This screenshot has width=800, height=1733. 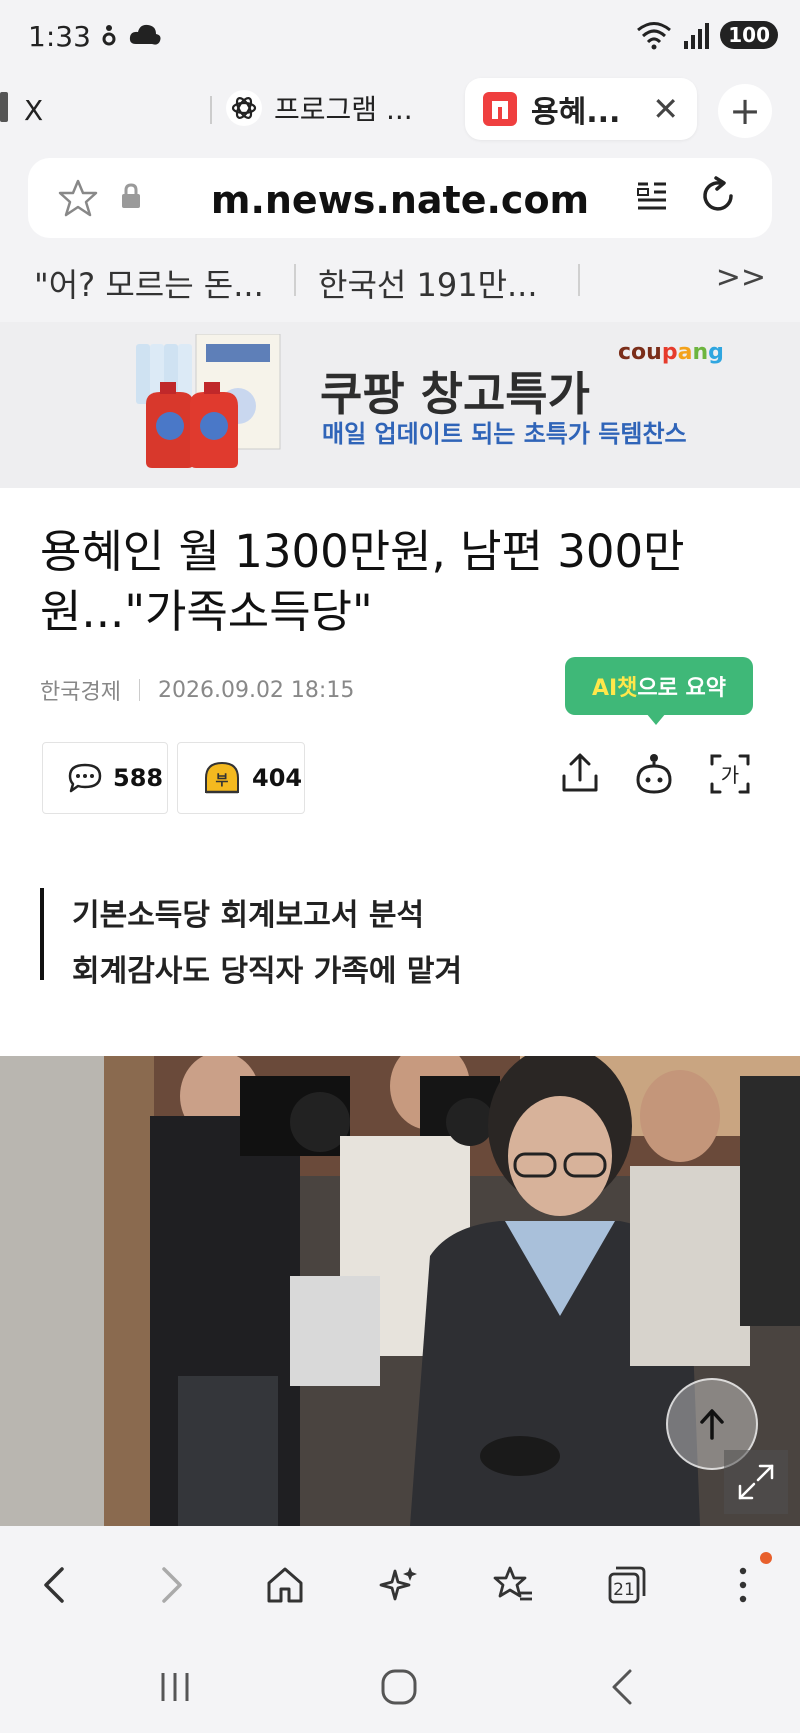 I want to click on forward-button, so click(x=171, y=1585).